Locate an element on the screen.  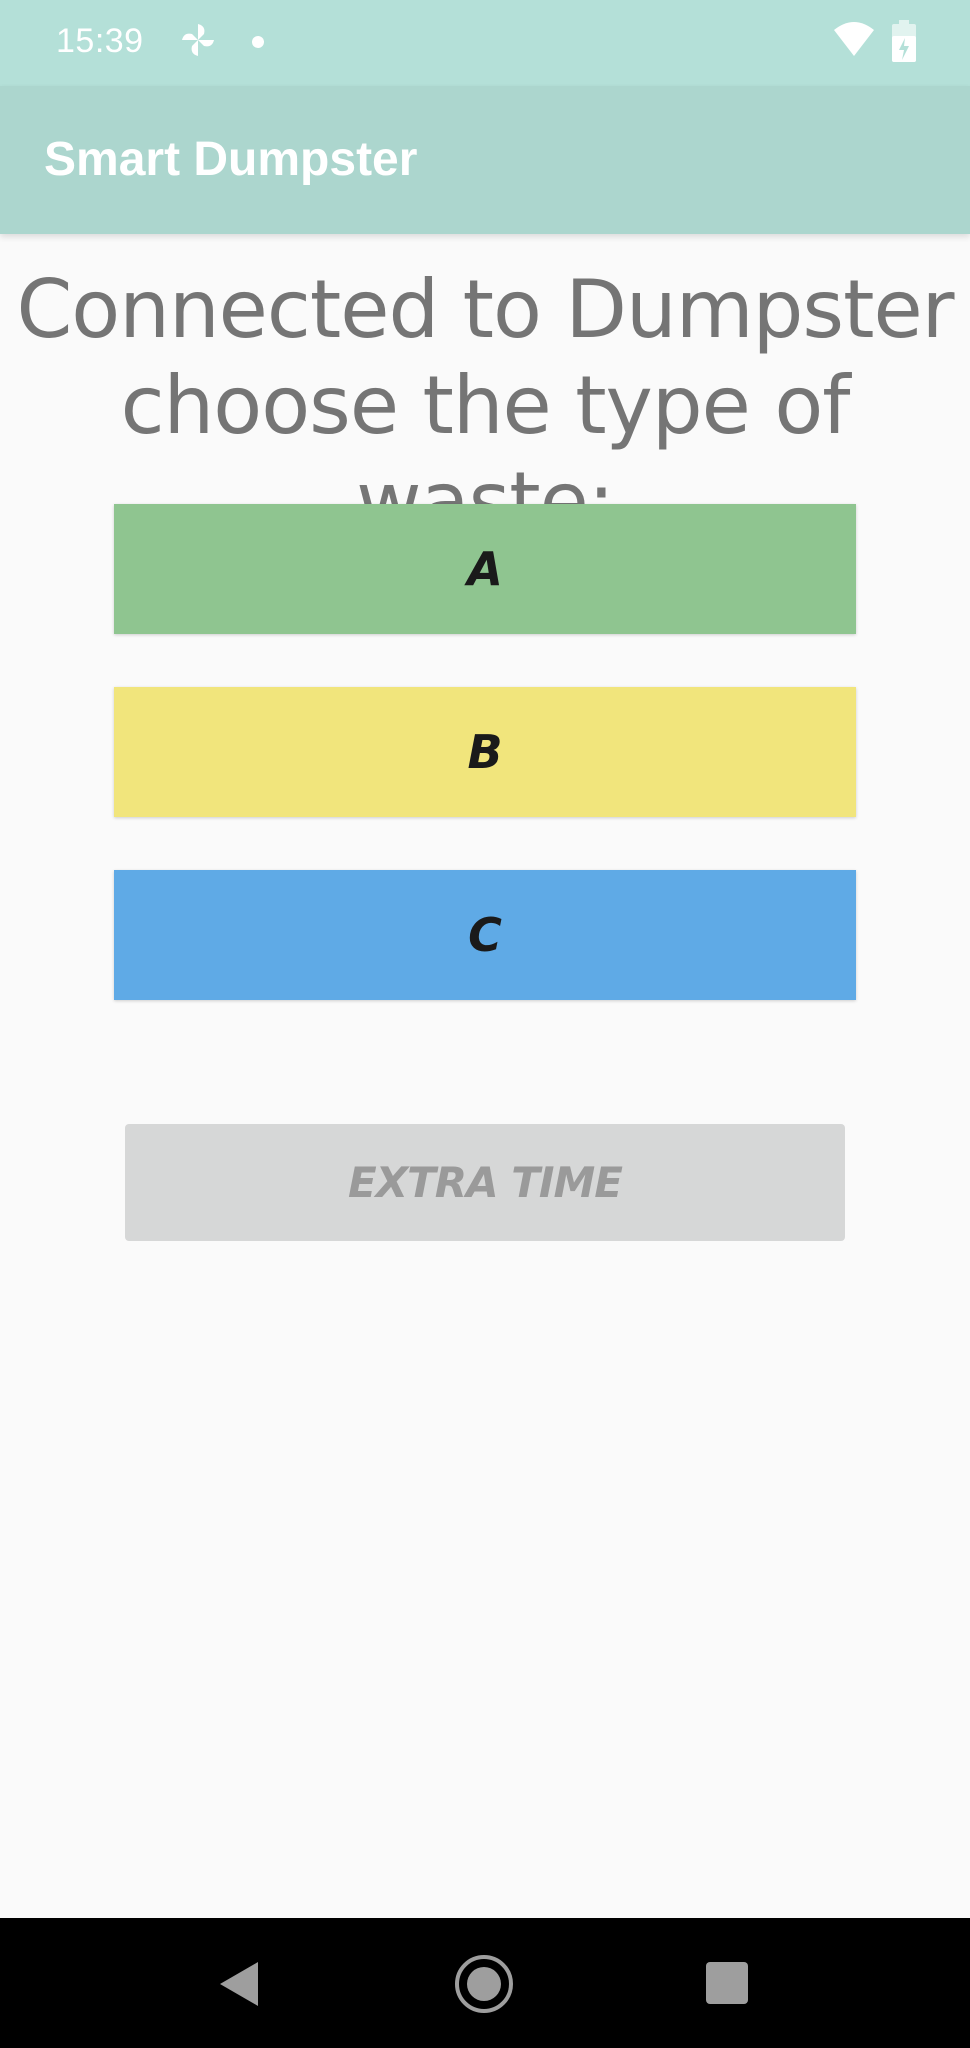
heading-line-1: Connected to Dumpster is located at coordinates (485, 309).